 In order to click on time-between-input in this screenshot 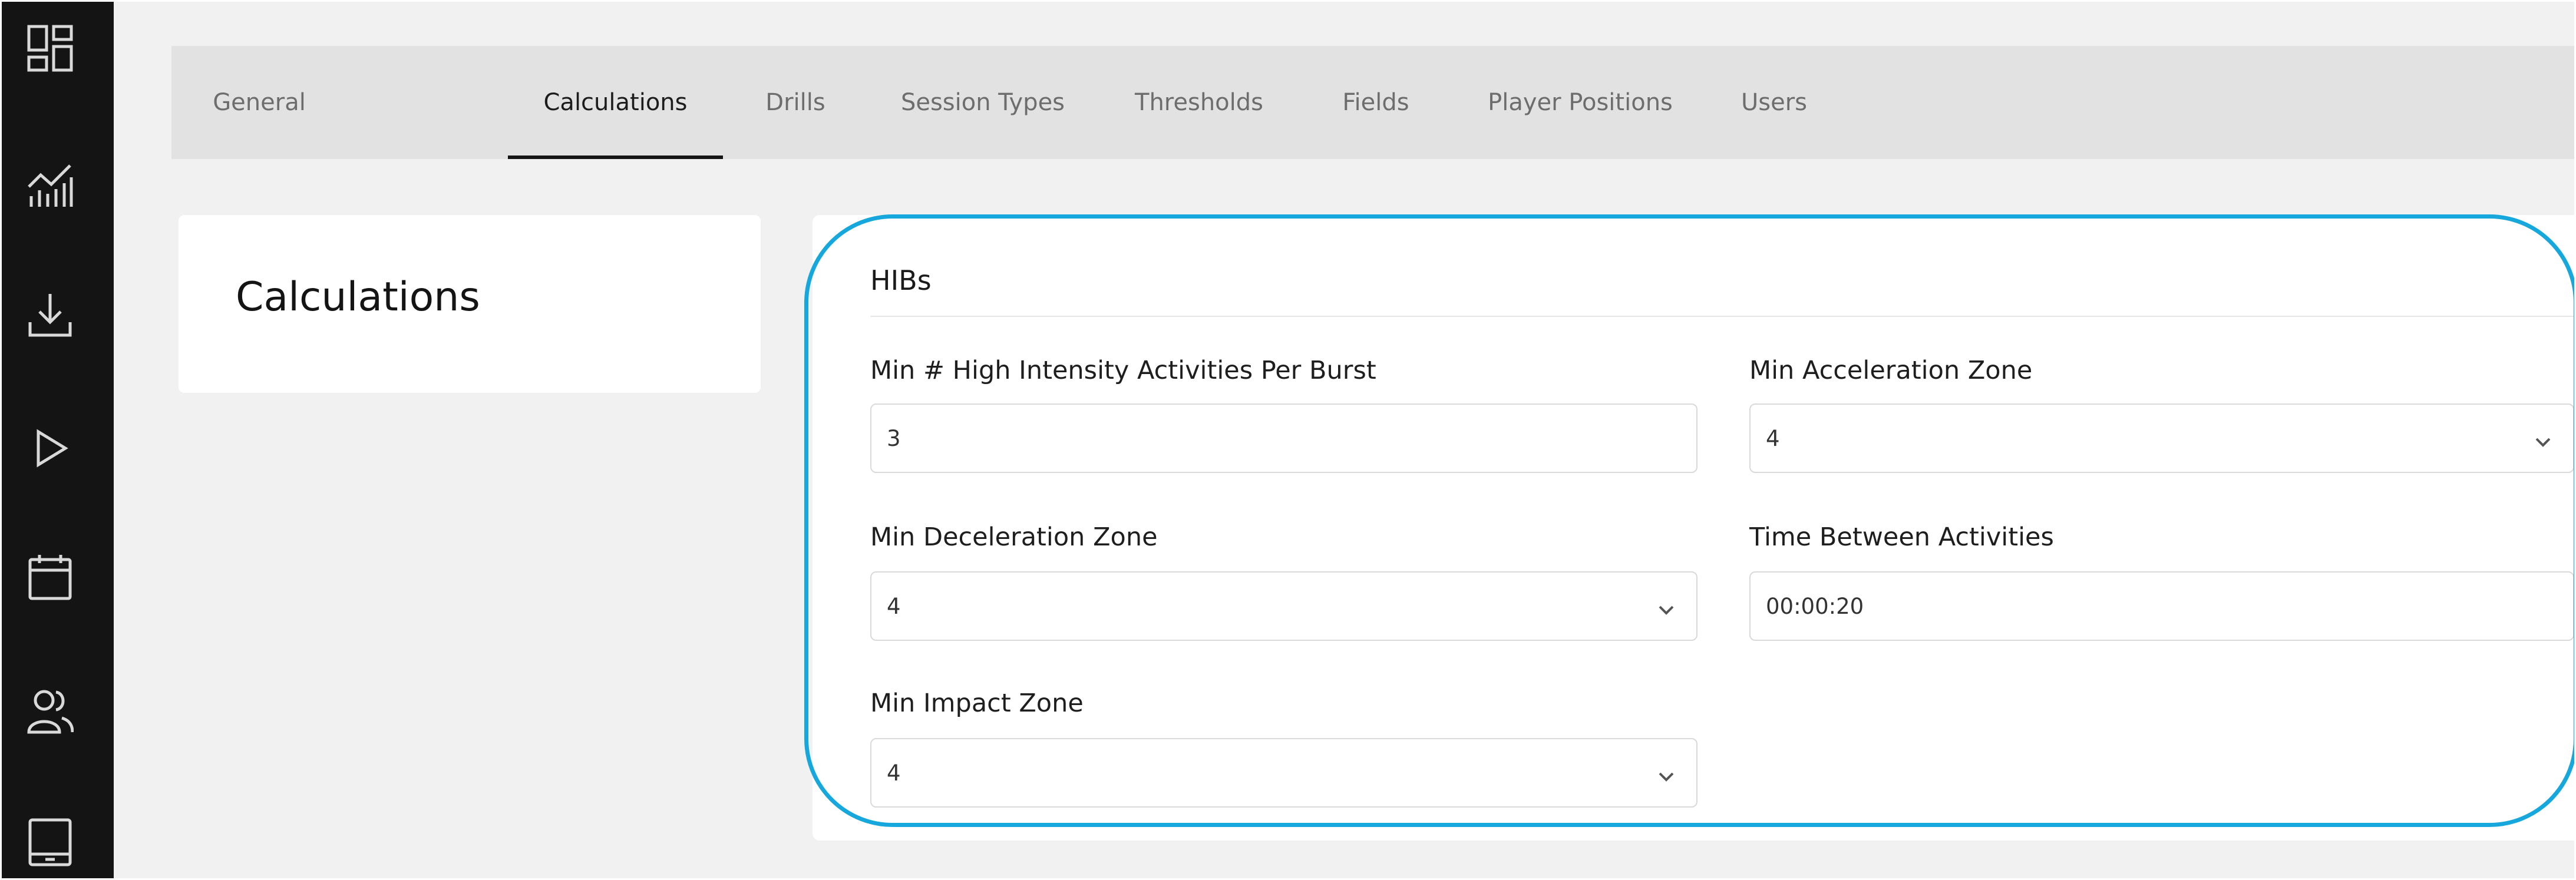, I will do `click(2161, 606)`.